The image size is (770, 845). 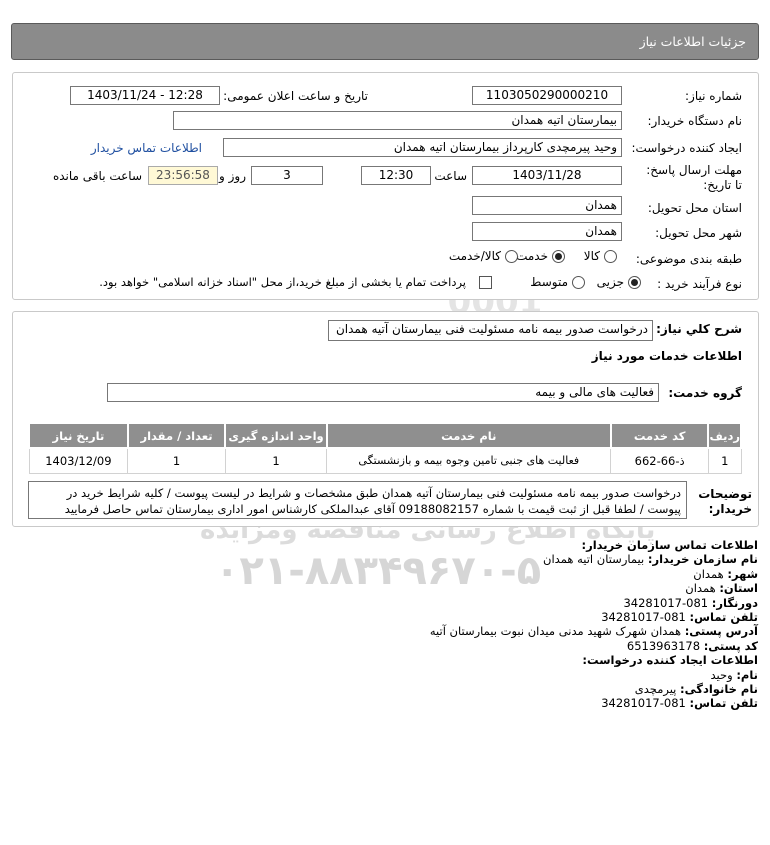 What do you see at coordinates (295, 96) in the screenshot?
I see `announce-label: تاریخ و ساعت اعلان عمومی:` at bounding box center [295, 96].